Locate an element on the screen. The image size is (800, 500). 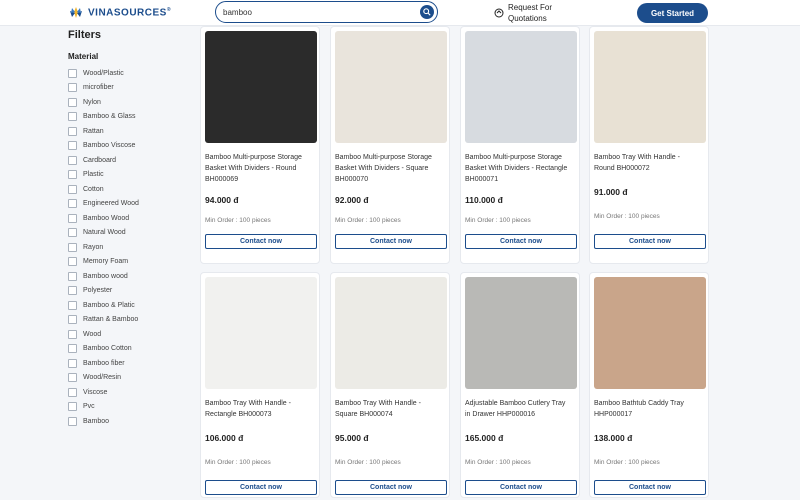
material-filter-option: Cardboard is located at coordinates (103, 160).